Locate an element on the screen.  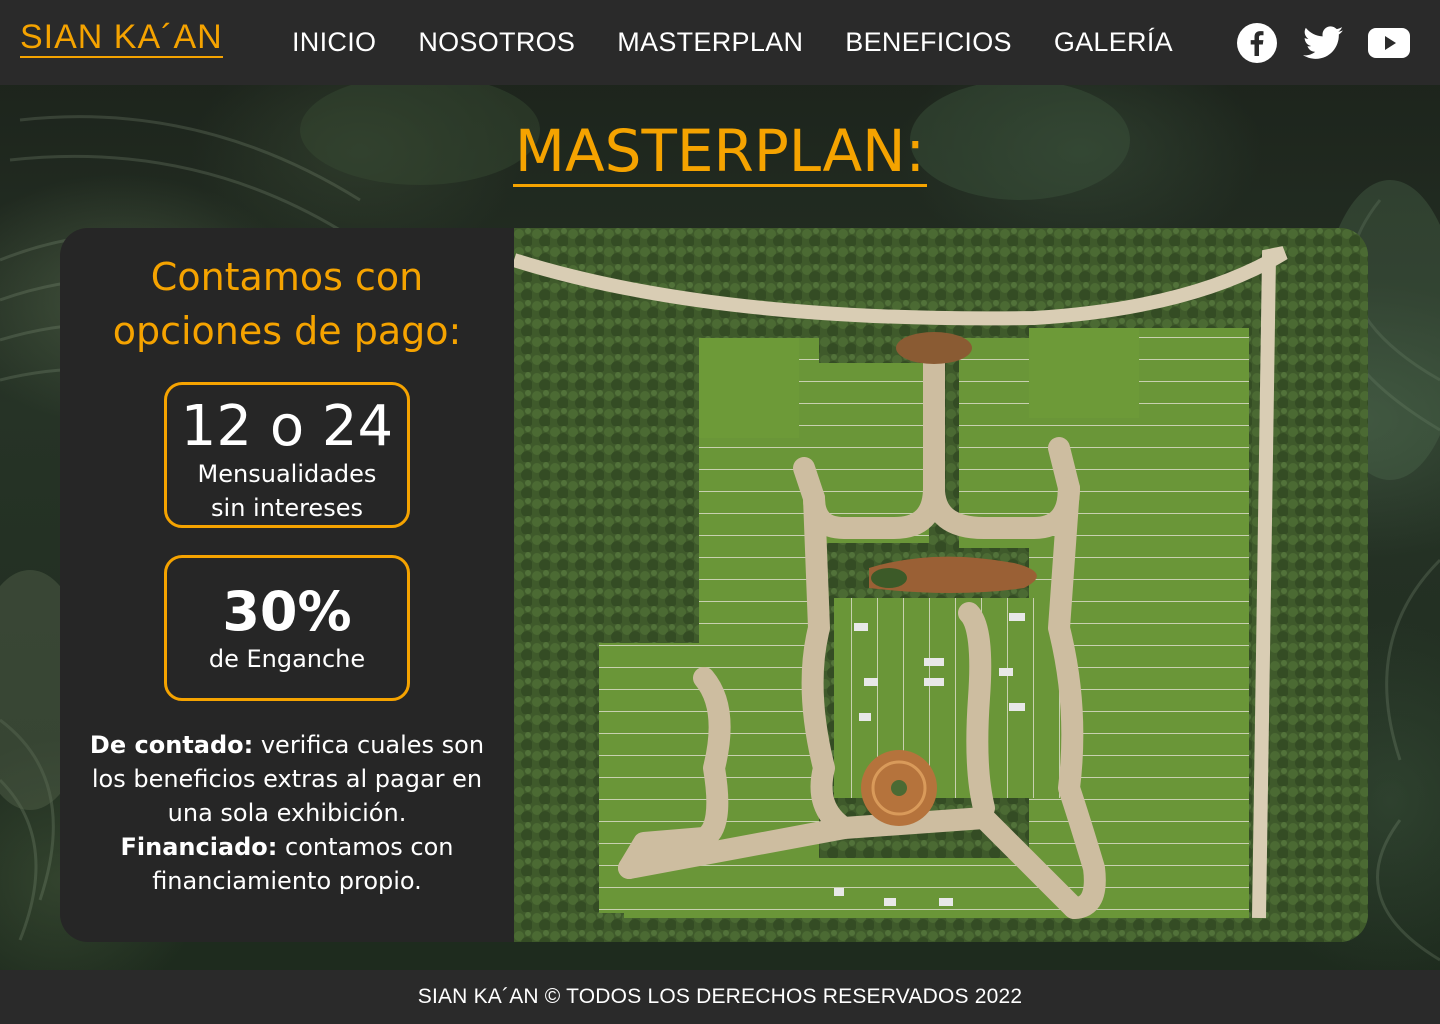
down-payment-box: 30% de Enganche is located at coordinates (287, 628).